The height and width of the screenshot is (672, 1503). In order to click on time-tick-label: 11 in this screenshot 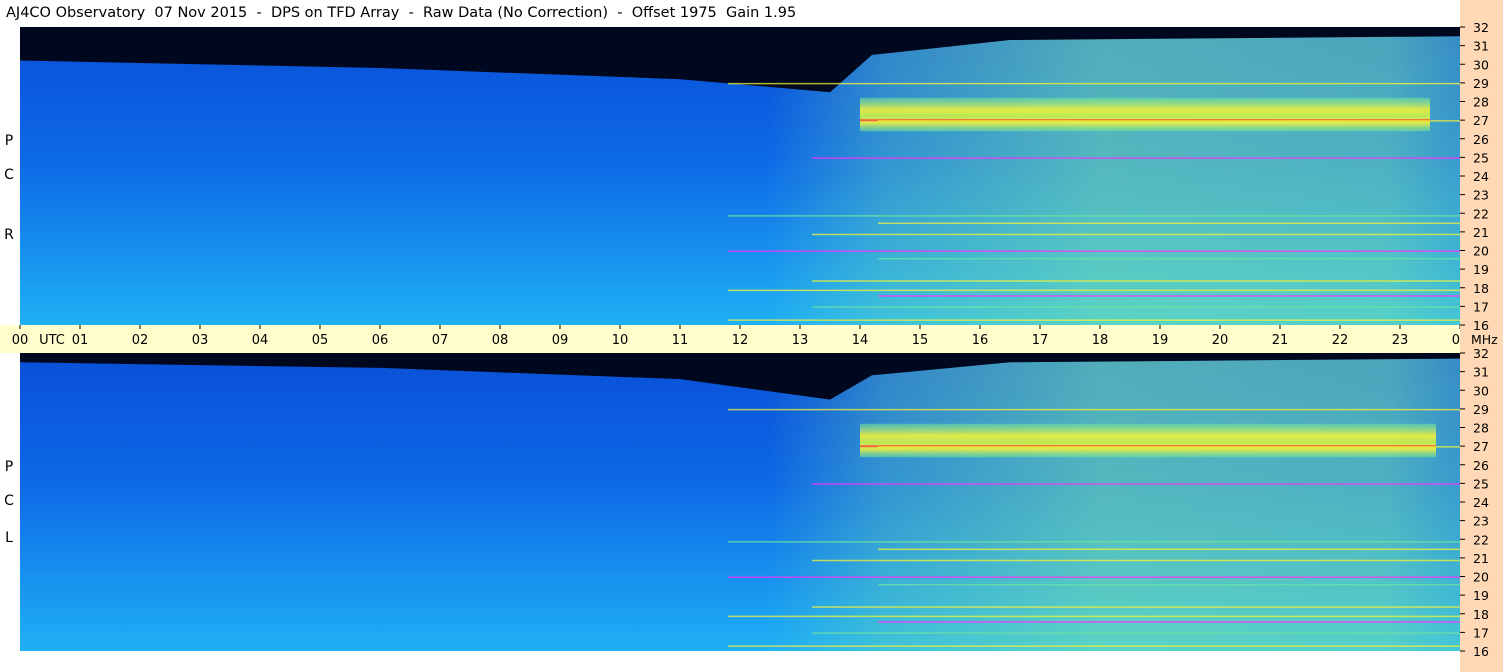, I will do `click(680, 340)`.